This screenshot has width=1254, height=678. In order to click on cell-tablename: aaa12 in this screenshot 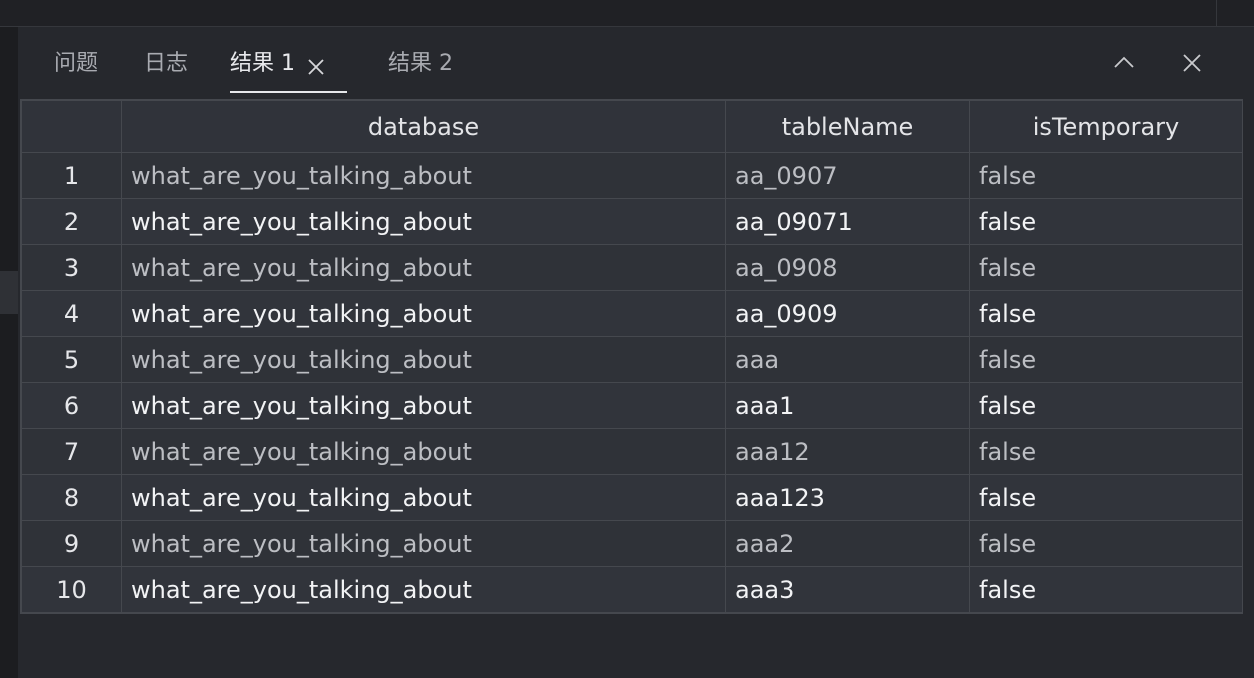, I will do `click(847, 451)`.